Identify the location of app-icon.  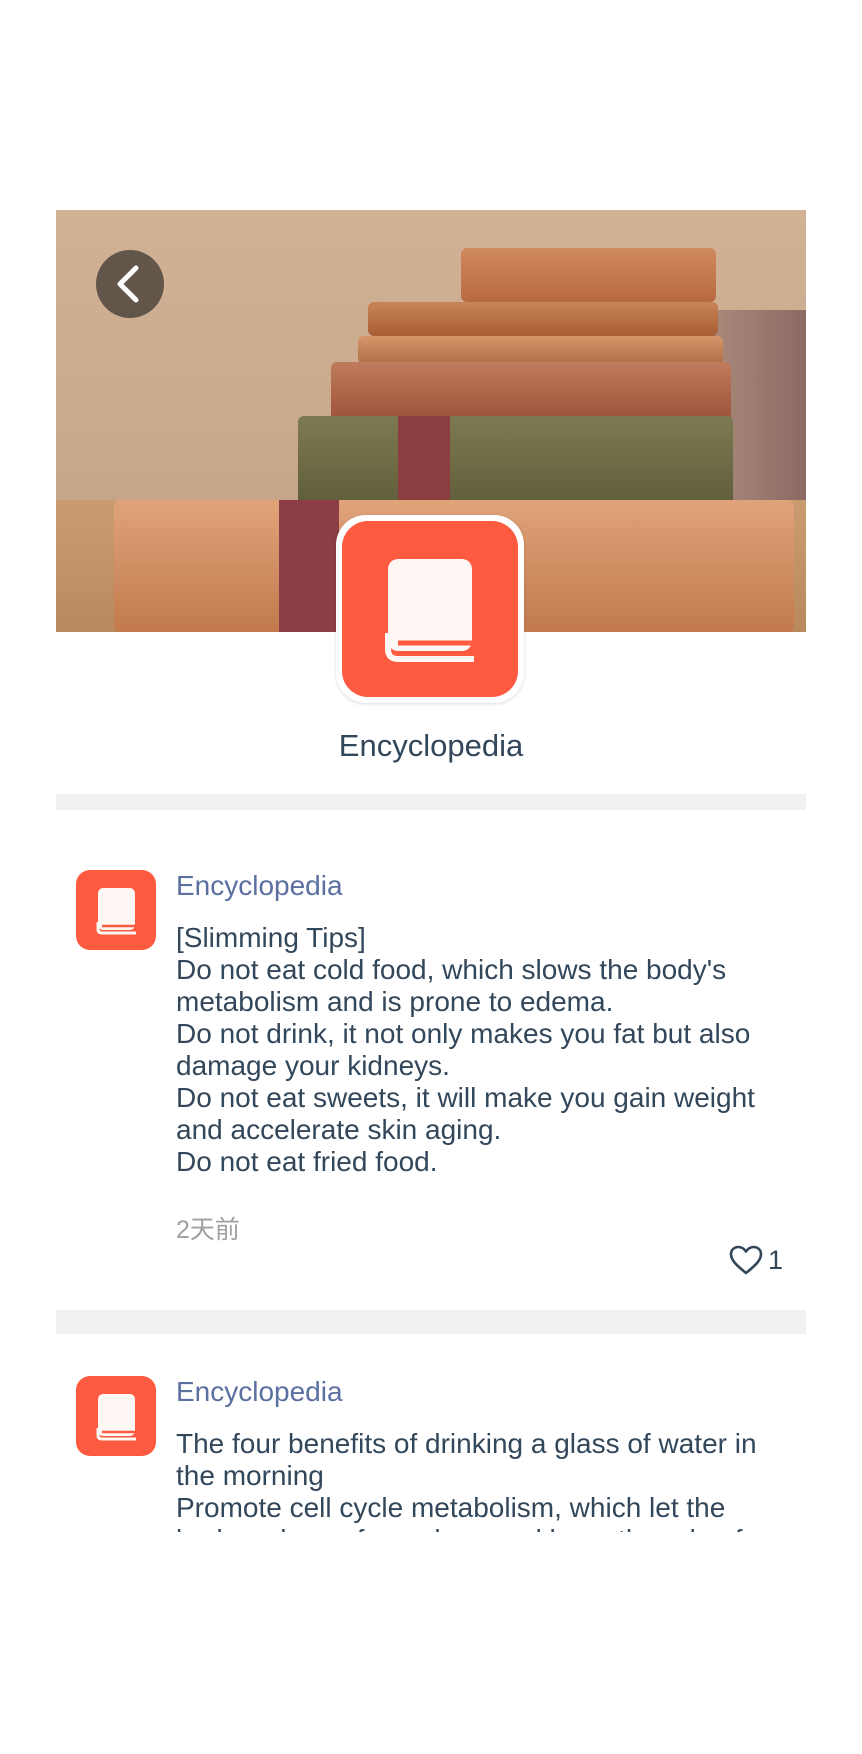
(430, 609).